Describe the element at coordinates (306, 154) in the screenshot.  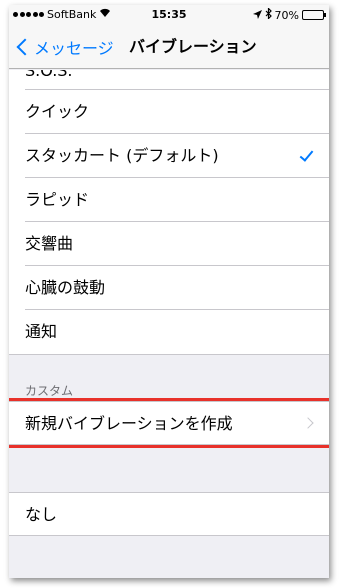
I see `checkmark-icon` at that location.